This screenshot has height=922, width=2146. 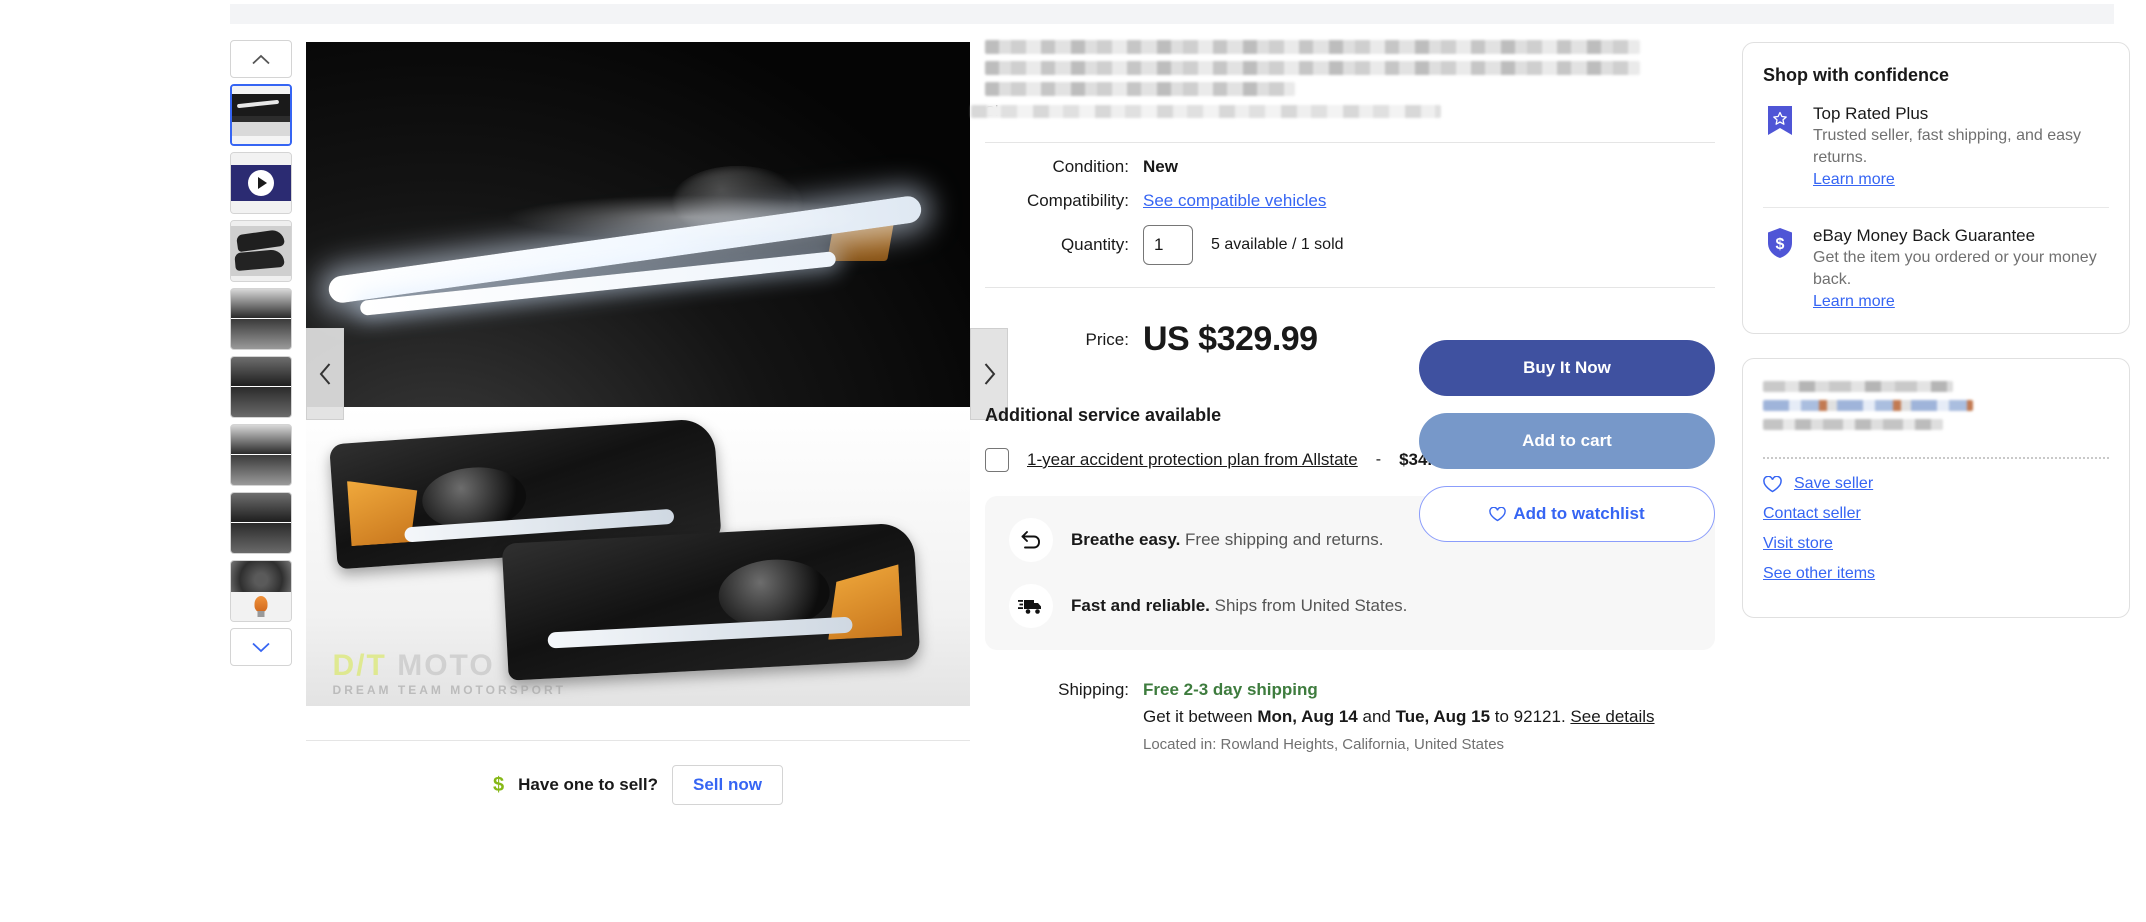 I want to click on thumbnail-4-headlight-angles, so click(x=261, y=319).